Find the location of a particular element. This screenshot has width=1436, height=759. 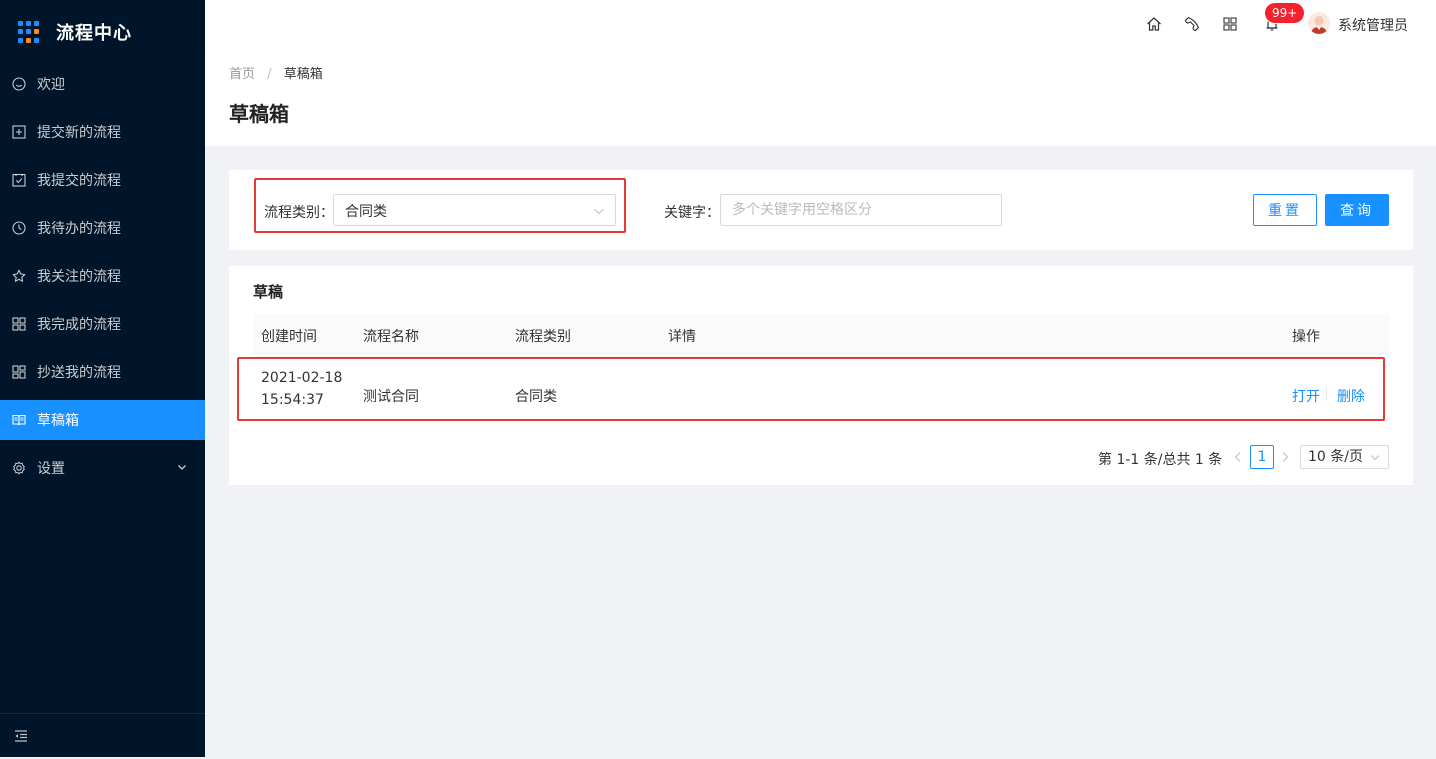

column-header-category: 流程类别 is located at coordinates (543, 337).